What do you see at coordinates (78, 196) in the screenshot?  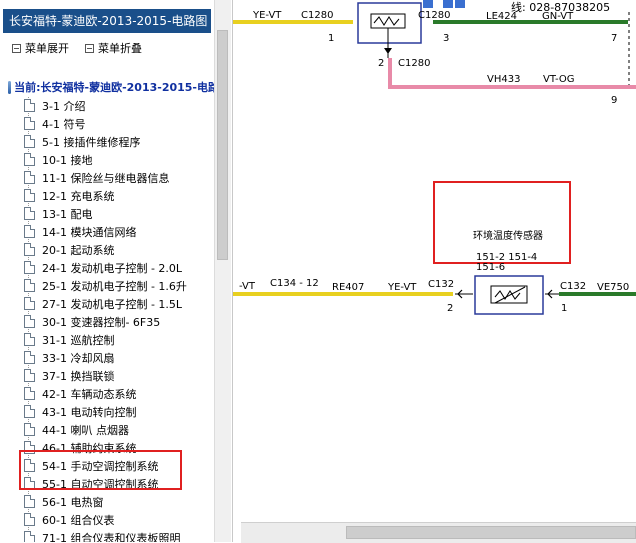 I see `tree-item-label: 12-1 充电系统` at bounding box center [78, 196].